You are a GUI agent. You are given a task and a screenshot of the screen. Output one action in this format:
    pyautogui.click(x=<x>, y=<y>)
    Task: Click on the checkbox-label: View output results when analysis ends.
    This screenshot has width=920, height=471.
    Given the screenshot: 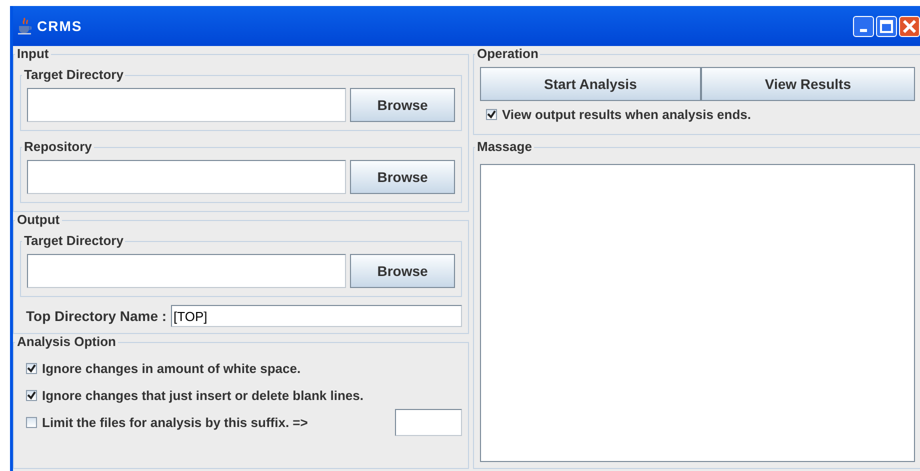 What is the action you would take?
    pyautogui.click(x=626, y=115)
    